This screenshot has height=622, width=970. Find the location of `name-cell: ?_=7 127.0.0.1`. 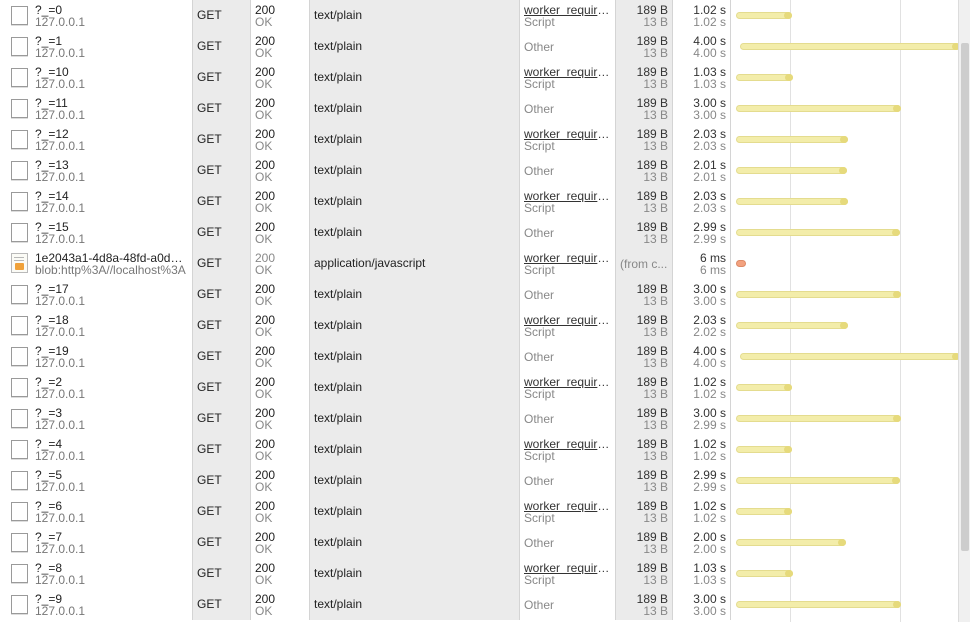

name-cell: ?_=7 127.0.0.1 is located at coordinates (96, 542).